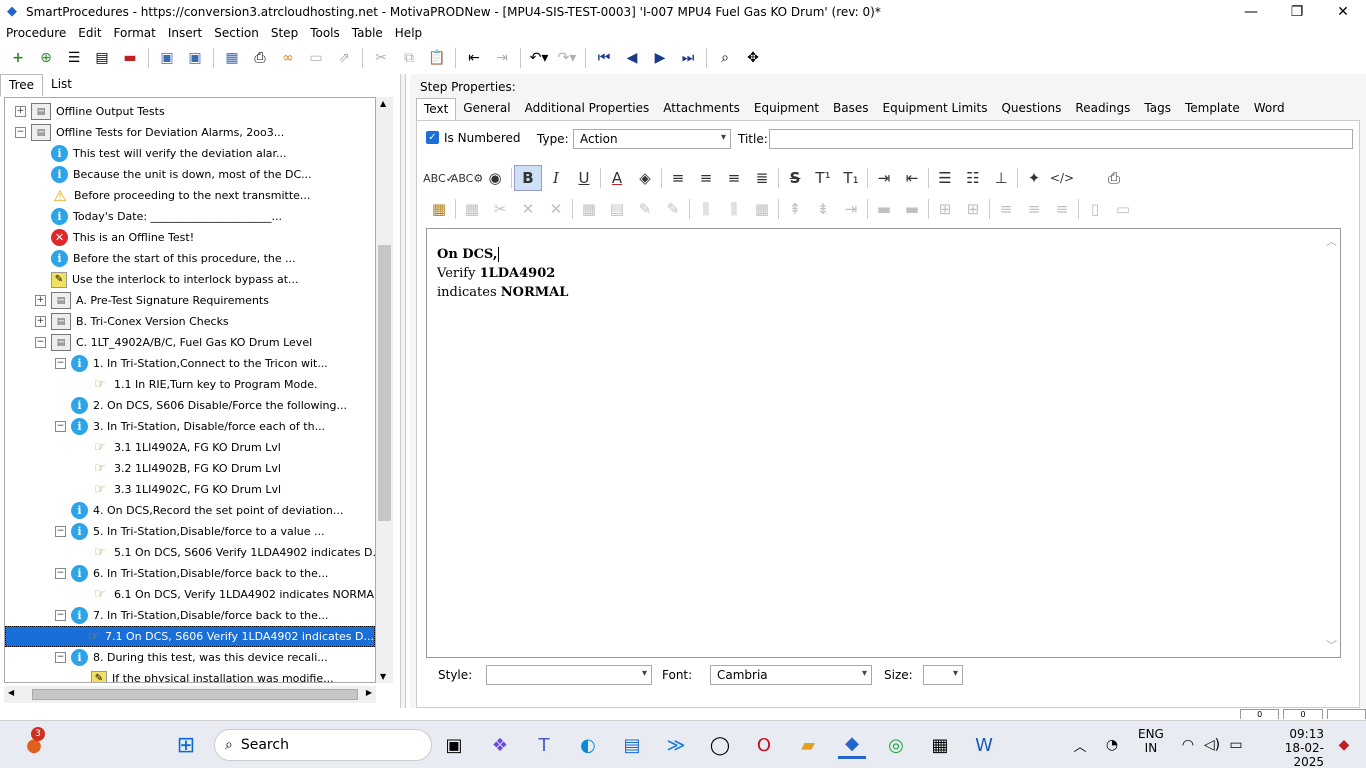 This screenshot has width=1366, height=769. What do you see at coordinates (383, 103) in the screenshot?
I see `scroll-up-icon: ▲` at bounding box center [383, 103].